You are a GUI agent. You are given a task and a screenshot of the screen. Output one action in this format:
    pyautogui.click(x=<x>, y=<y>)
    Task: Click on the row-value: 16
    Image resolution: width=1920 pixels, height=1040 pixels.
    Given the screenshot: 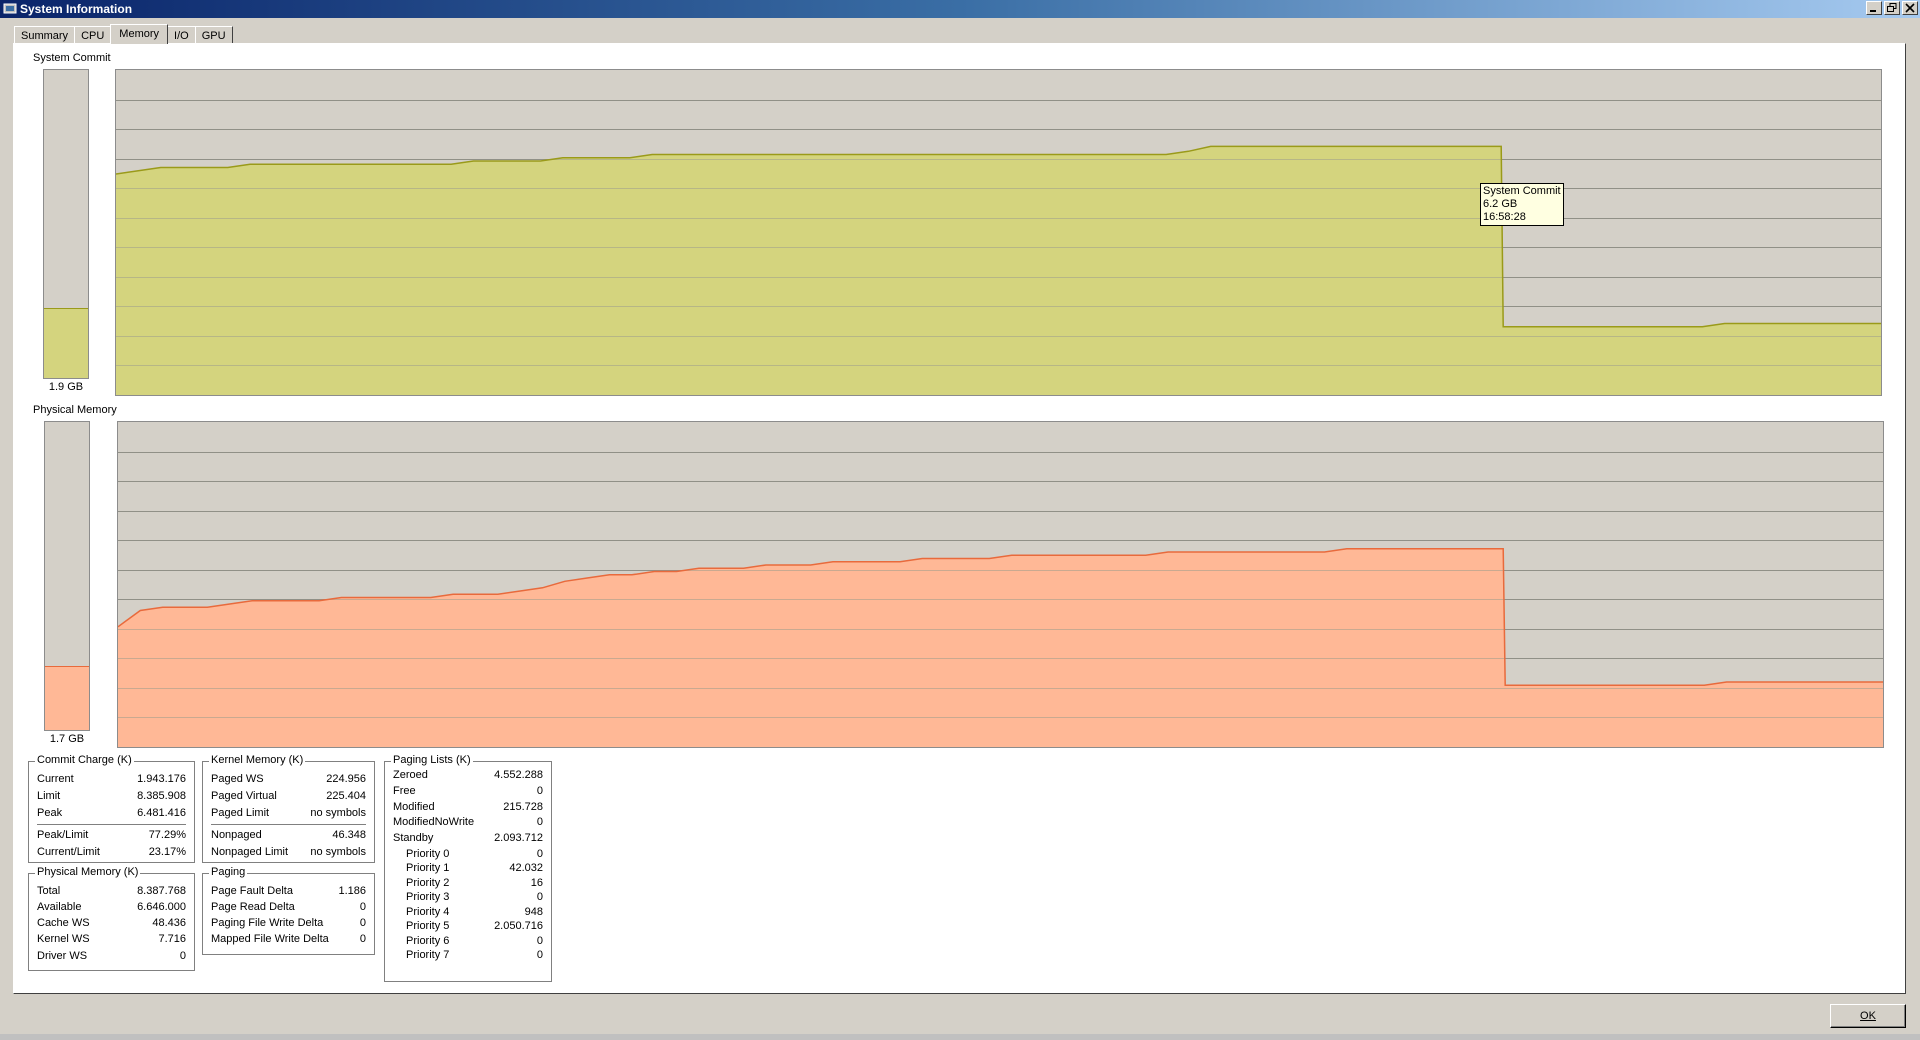 What is the action you would take?
    pyautogui.click(x=536, y=883)
    